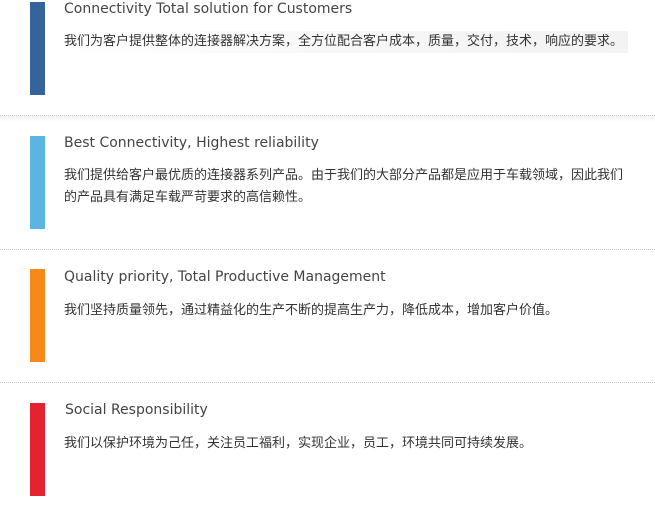  I want to click on section-title-2: Best Connectivity, Highest reliability, so click(191, 143).